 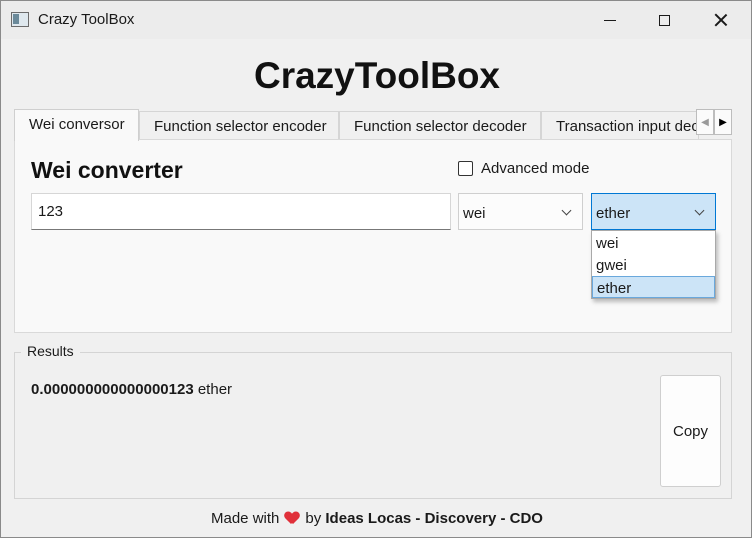 What do you see at coordinates (535, 168) in the screenshot?
I see `advanced-mode-label: Advanced mode` at bounding box center [535, 168].